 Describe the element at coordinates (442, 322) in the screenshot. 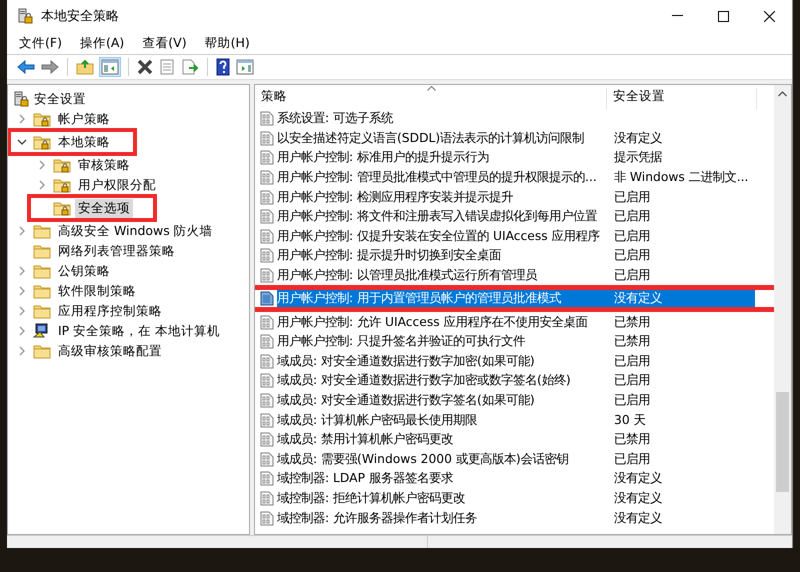

I see `policy-name: 用户帐户控制: 允许 UIAccess 应用程序在不使用安全桌面` at that location.